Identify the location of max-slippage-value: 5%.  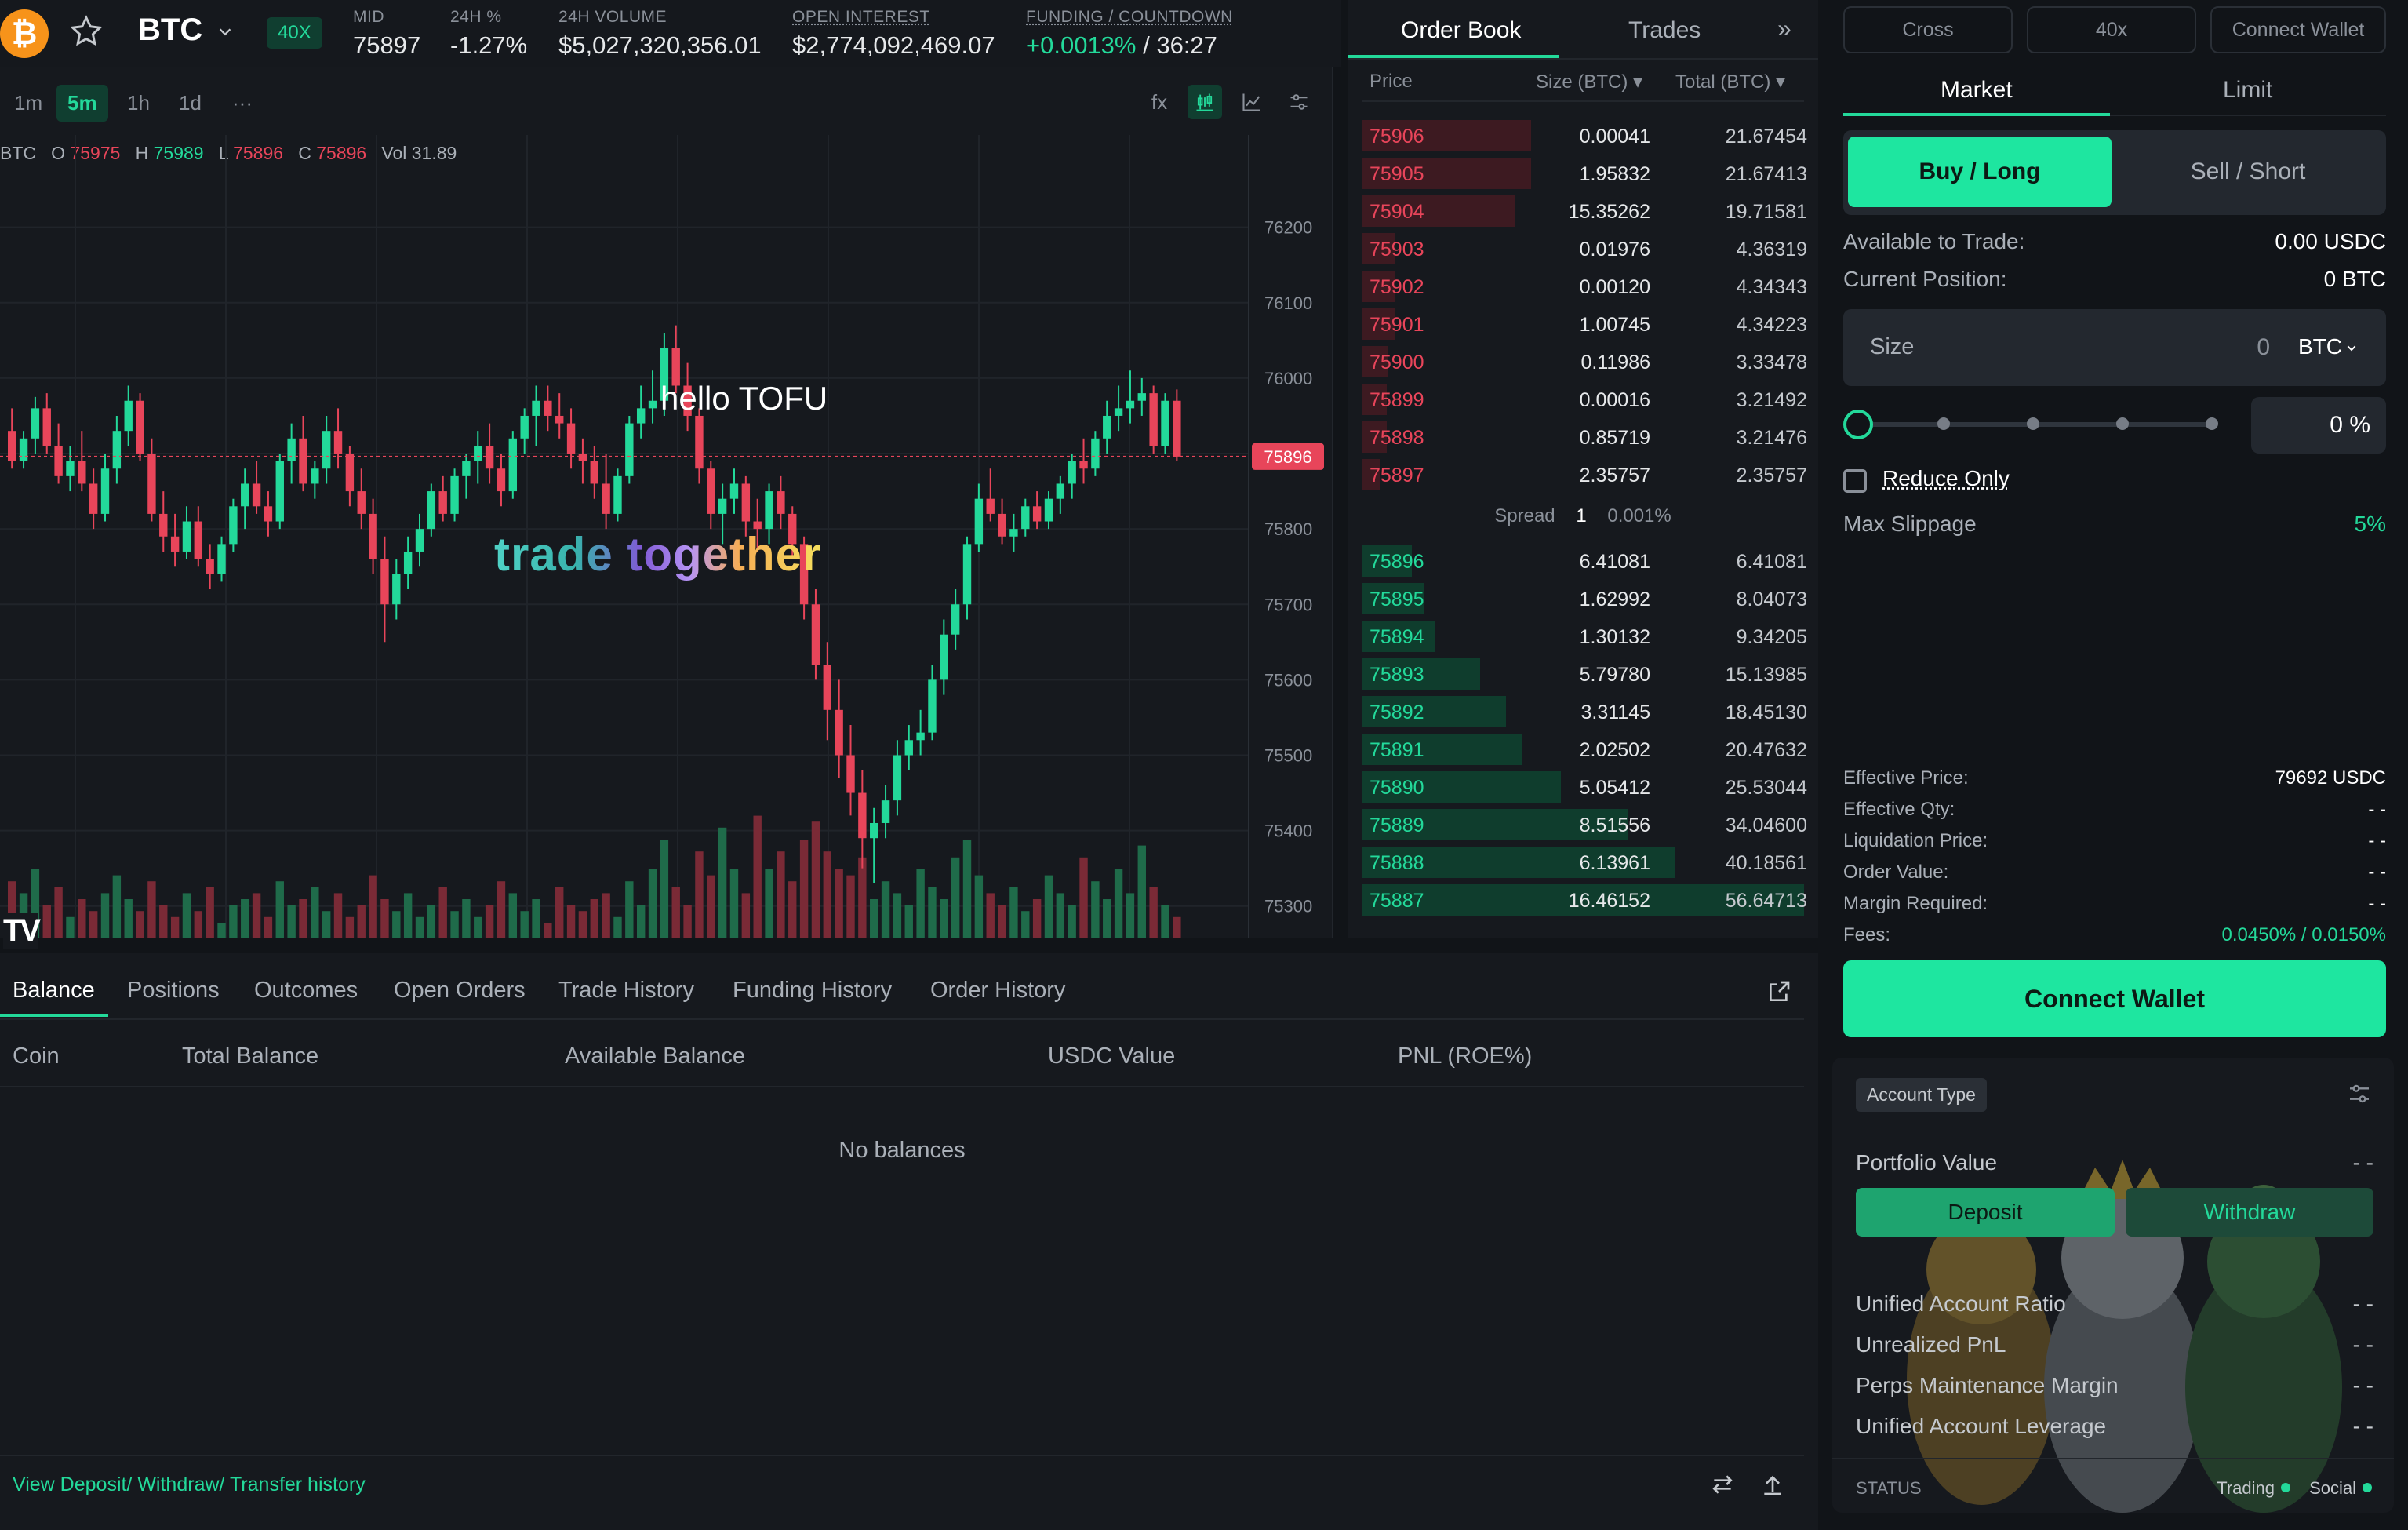
(2370, 524).